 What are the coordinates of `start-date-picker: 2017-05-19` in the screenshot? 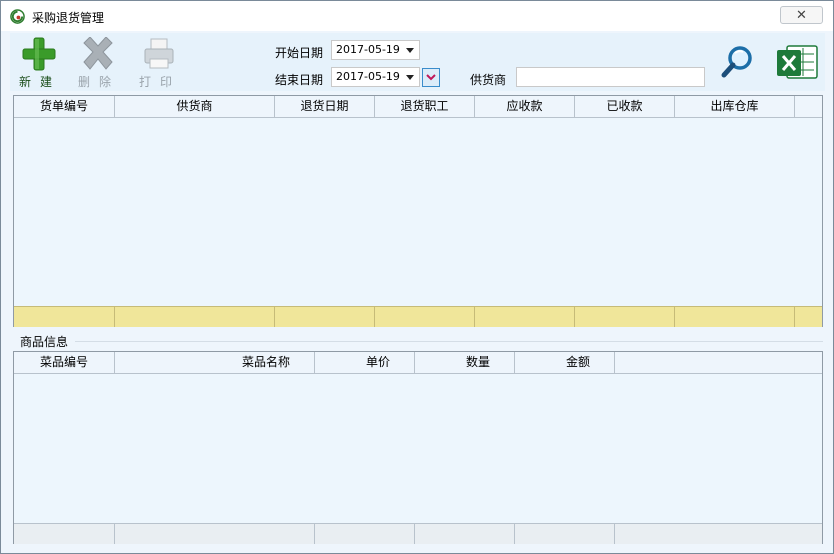 It's located at (375, 50).